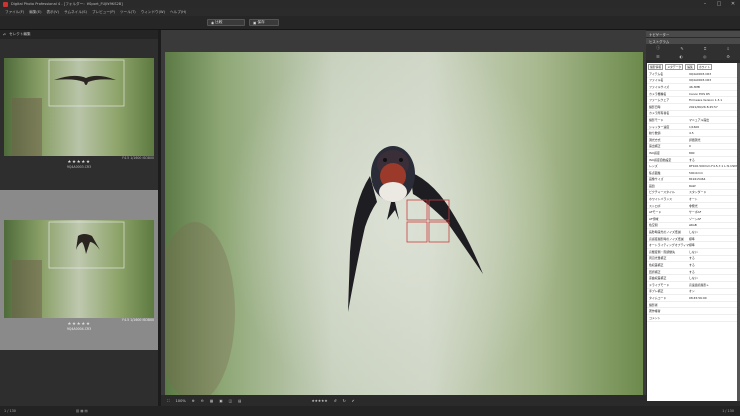 The image size is (740, 416). Describe the element at coordinates (335, 401) in the screenshot. I see `rotate-left-icon: ↺` at that location.